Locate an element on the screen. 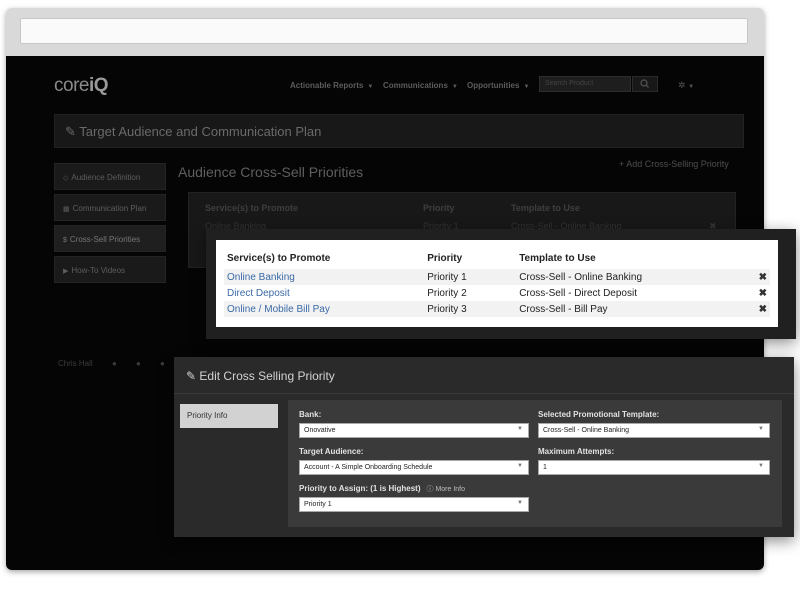 The height and width of the screenshot is (596, 800). service-link: Direct Deposit is located at coordinates (324, 293).